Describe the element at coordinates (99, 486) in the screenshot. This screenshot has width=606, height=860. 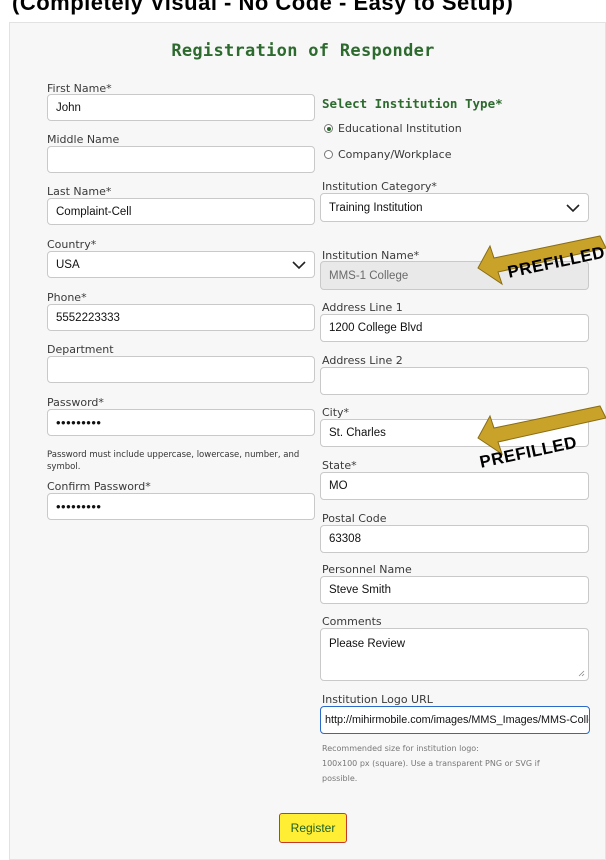
I see `confirm-password-label: Confirm Password*` at that location.